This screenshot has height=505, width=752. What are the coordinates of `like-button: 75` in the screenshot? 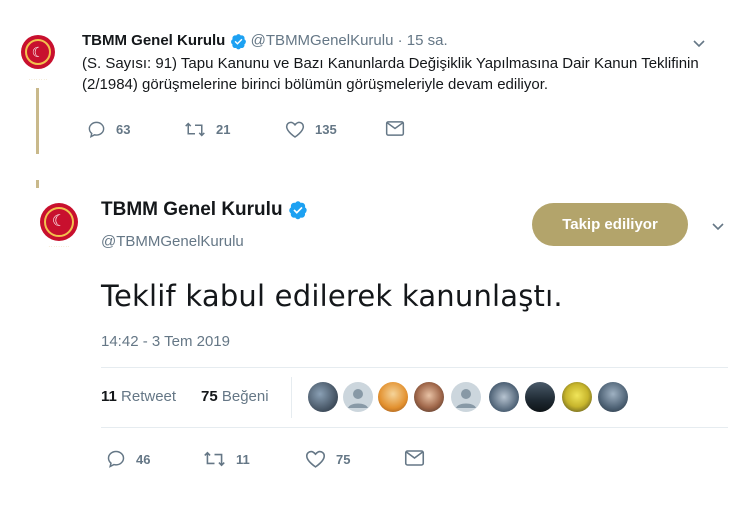 It's located at (327, 459).